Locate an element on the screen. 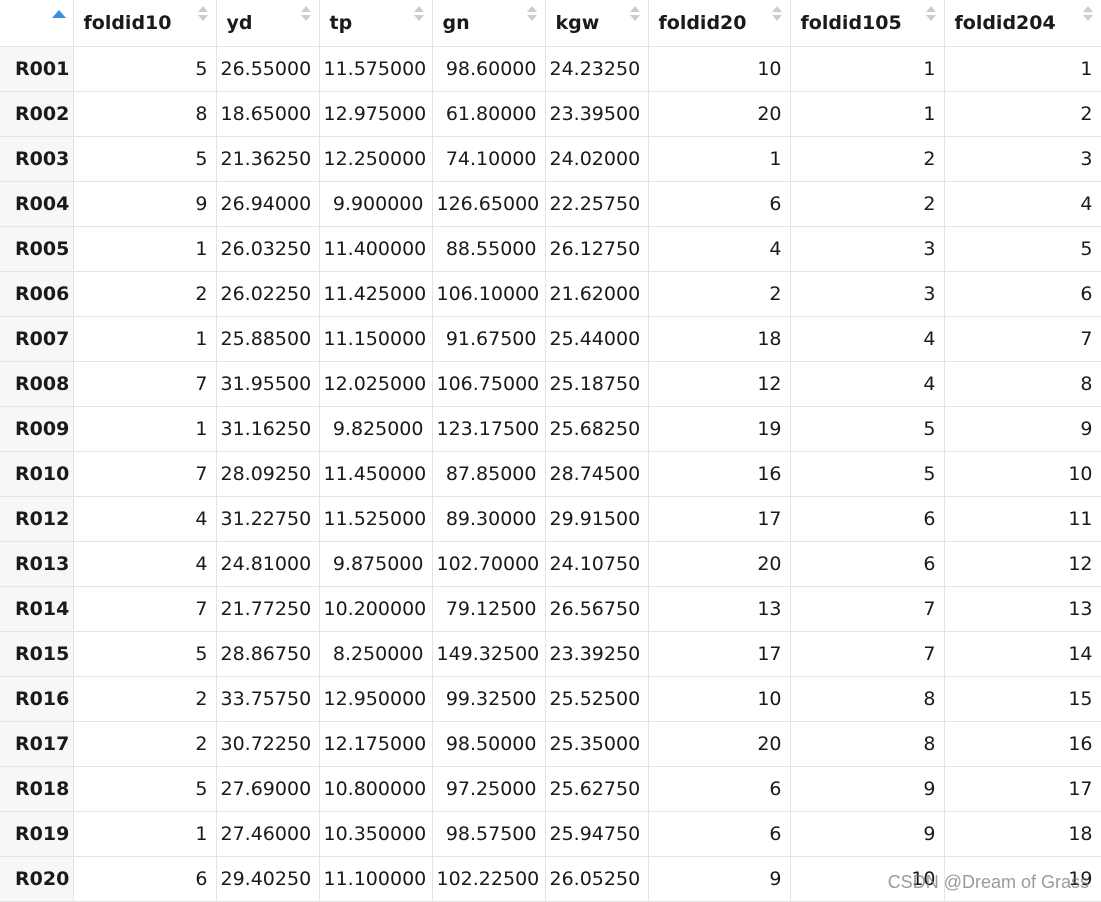 The height and width of the screenshot is (902, 1101). cell-foldid20: 16 is located at coordinates (719, 474).